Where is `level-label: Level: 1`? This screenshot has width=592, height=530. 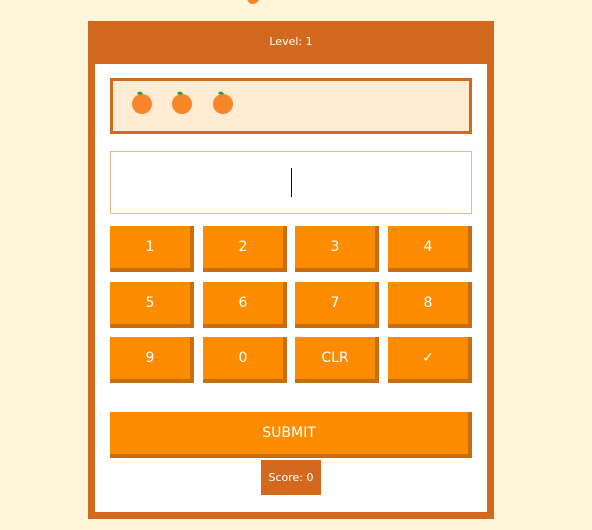
level-label: Level: 1 is located at coordinates (291, 41).